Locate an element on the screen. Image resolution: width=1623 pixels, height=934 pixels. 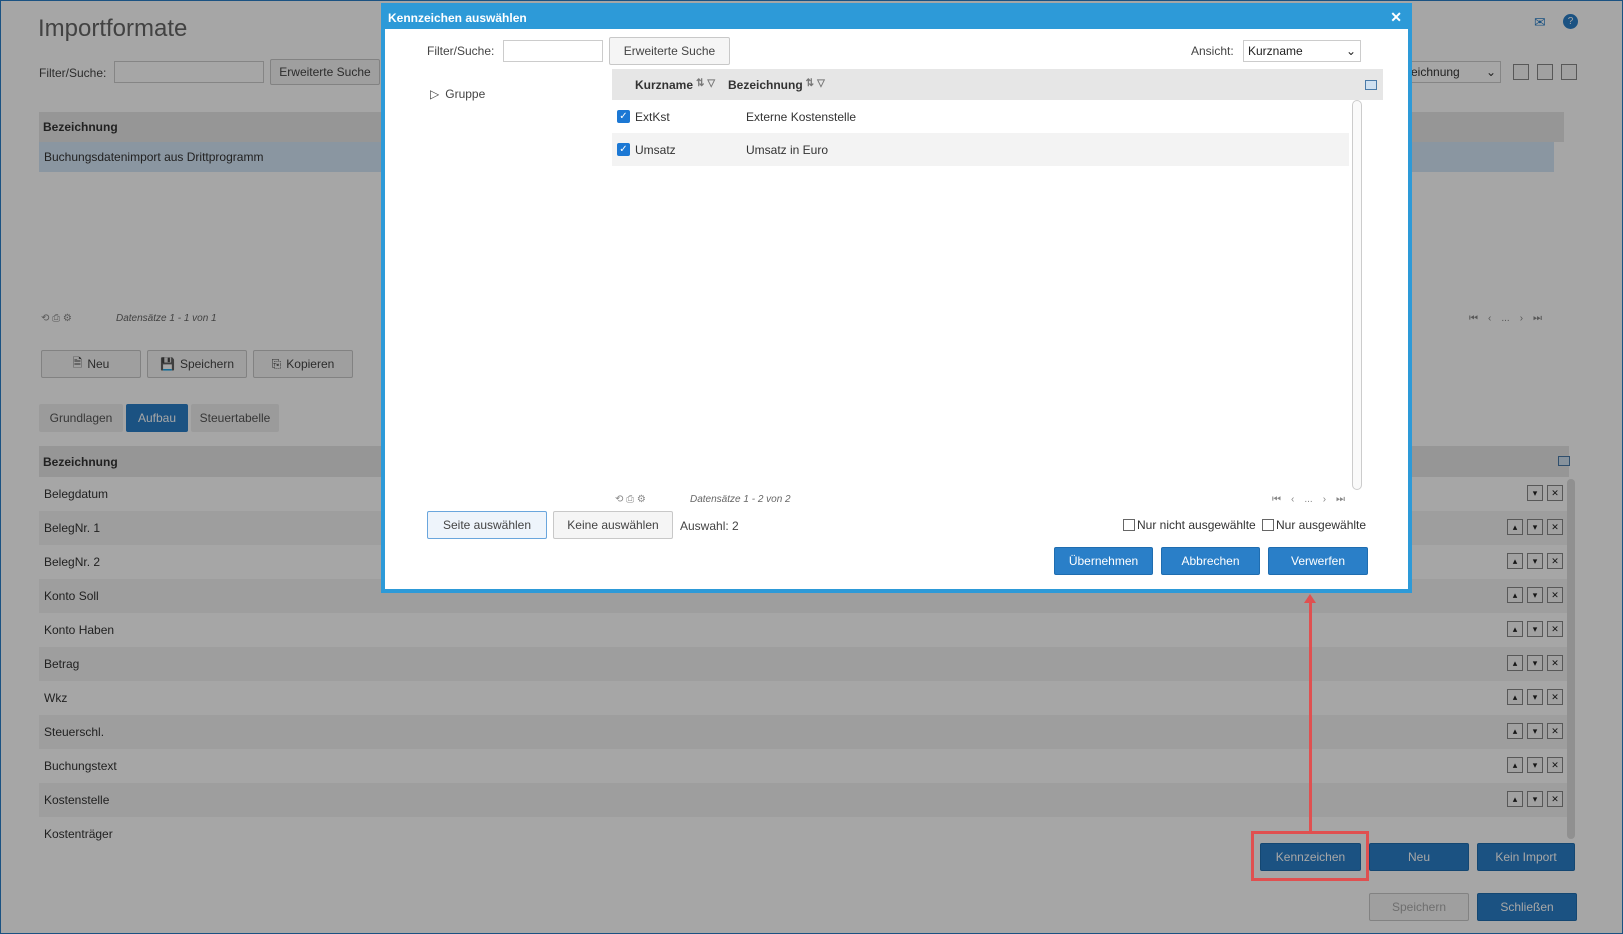
close-icon: ✕ is located at coordinates (1396, 17).